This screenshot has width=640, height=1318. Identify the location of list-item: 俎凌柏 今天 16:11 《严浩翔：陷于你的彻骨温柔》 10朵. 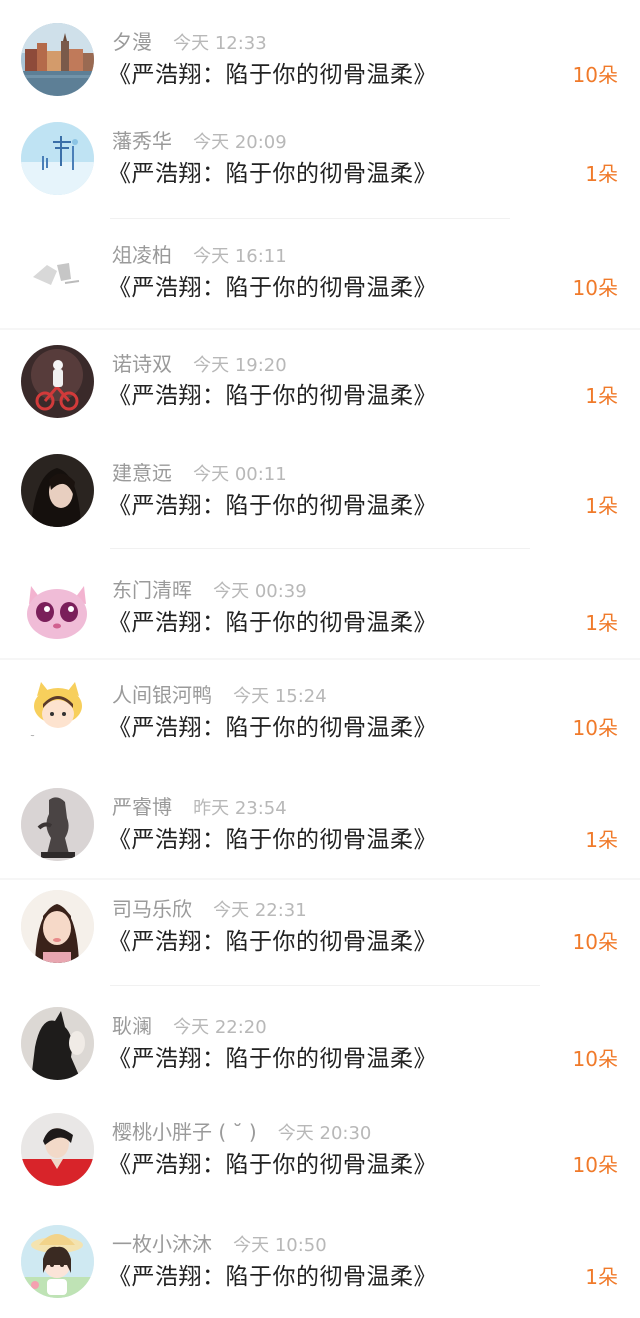
(320, 275).